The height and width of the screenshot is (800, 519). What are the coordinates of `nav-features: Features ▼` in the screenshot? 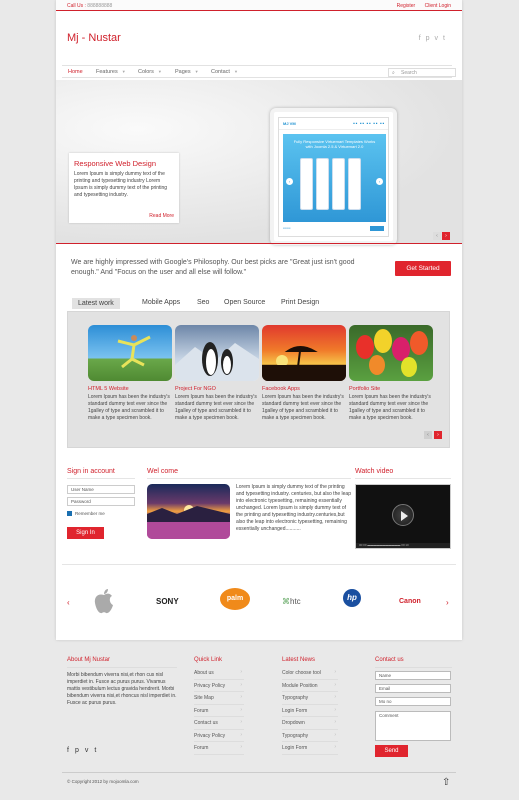 It's located at (111, 72).